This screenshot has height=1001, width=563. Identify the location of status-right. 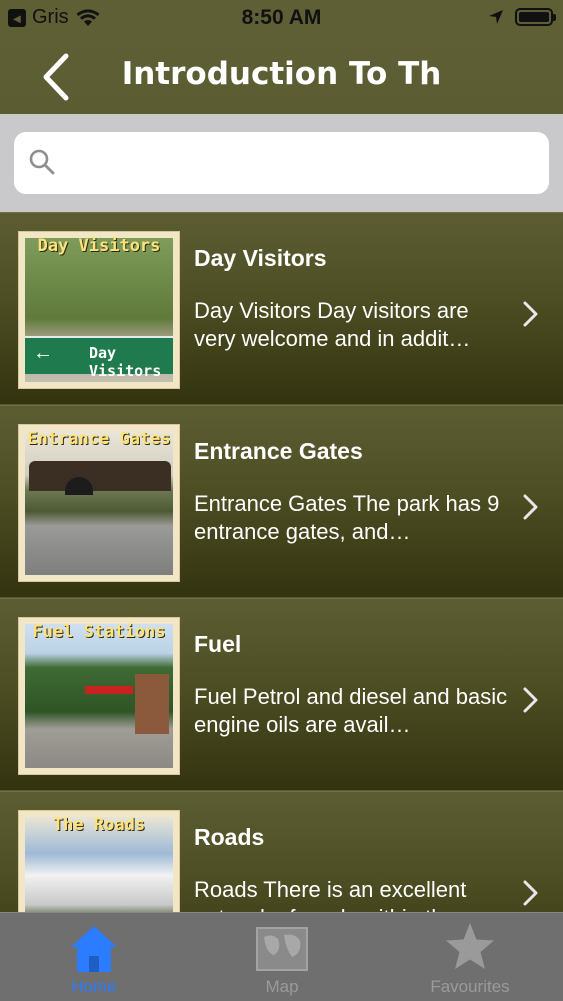
(521, 17).